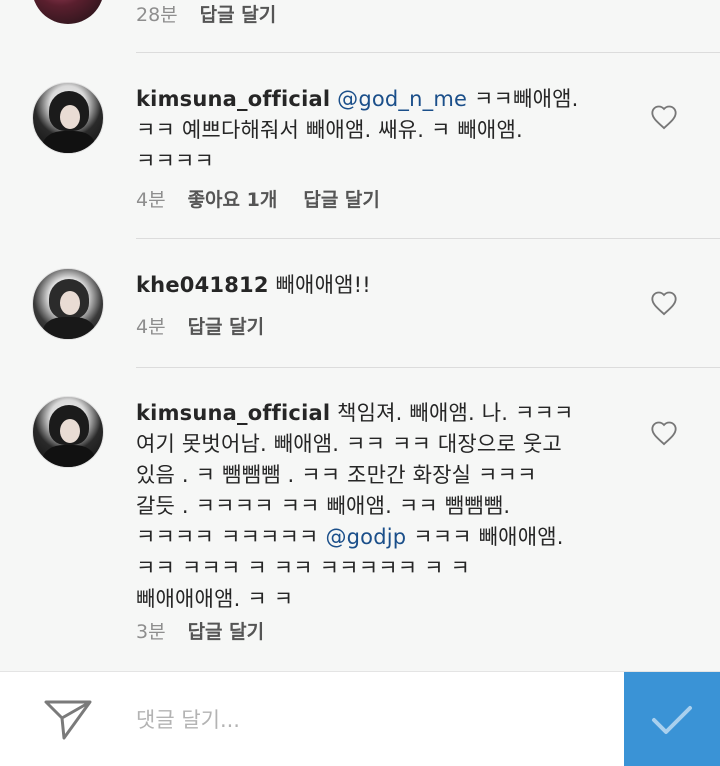 The image size is (720, 766). Describe the element at coordinates (157, 15) in the screenshot. I see `comment-time: 28분` at that location.